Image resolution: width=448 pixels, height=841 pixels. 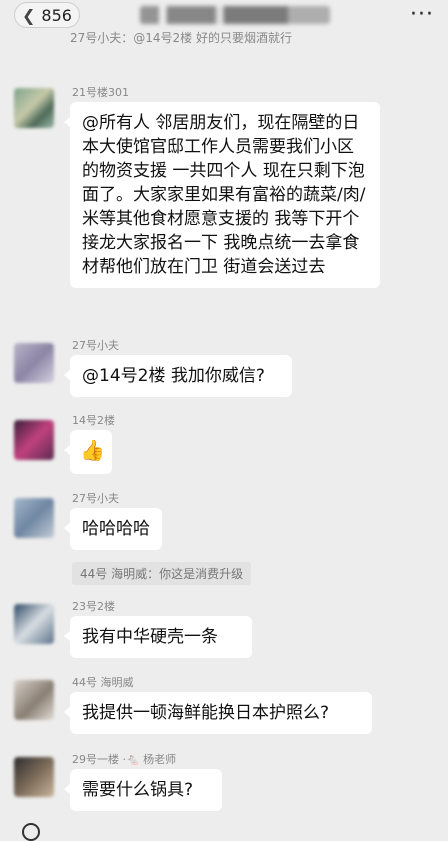 What do you see at coordinates (93, 420) in the screenshot?
I see `sender-name: 14号2楼` at bounding box center [93, 420].